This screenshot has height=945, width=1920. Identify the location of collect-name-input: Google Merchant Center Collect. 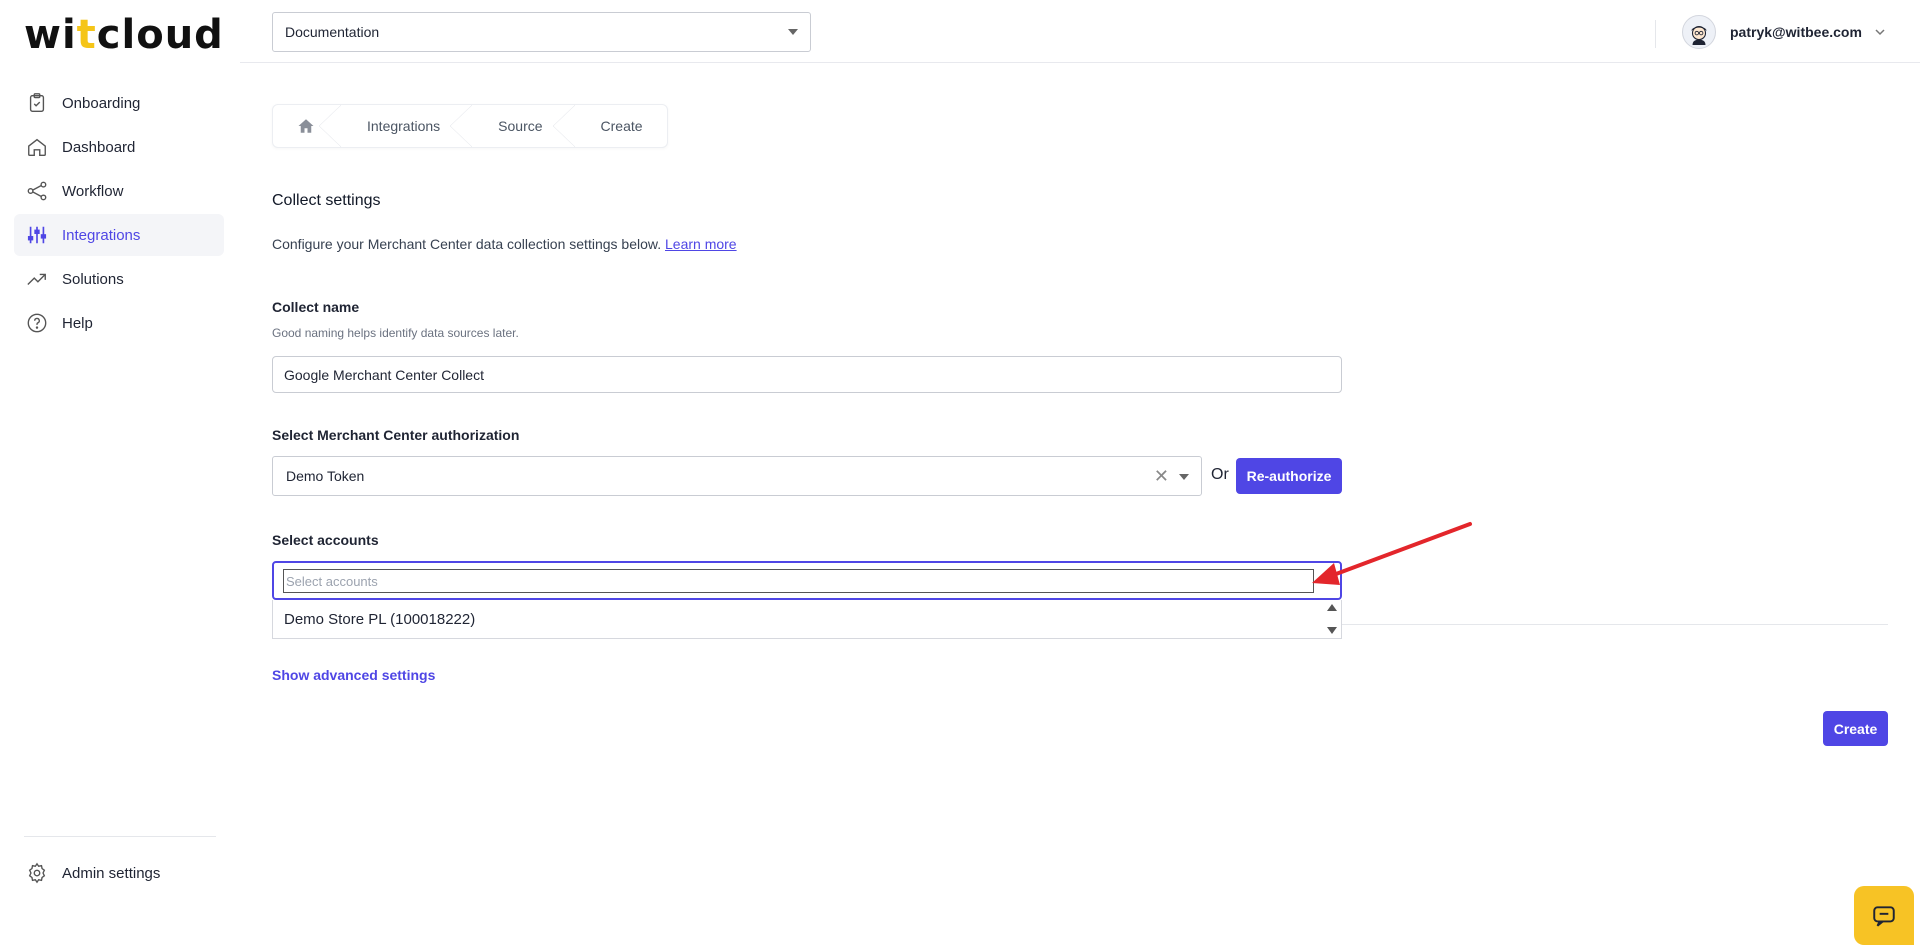
(807, 374).